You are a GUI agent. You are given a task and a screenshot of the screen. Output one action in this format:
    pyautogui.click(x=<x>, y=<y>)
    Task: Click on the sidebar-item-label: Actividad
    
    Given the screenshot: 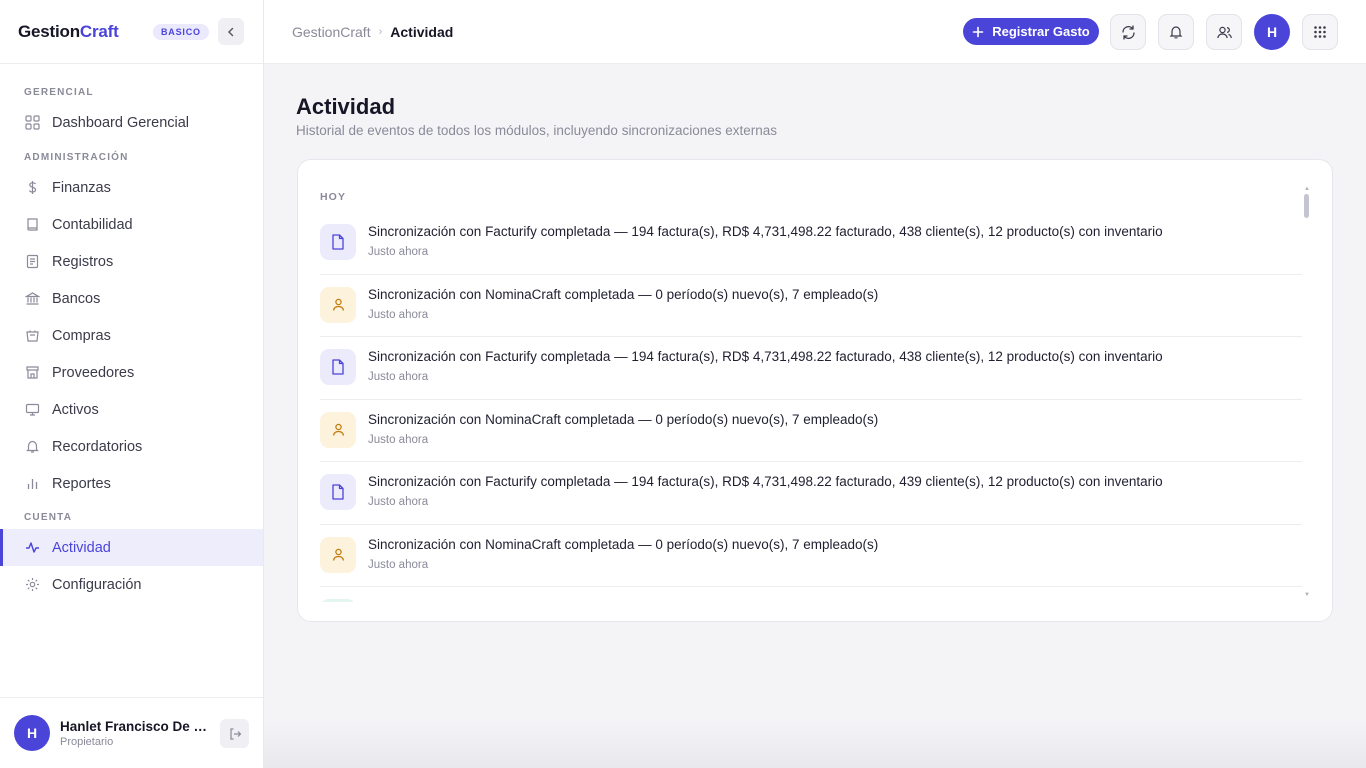 What is the action you would take?
    pyautogui.click(x=81, y=547)
    